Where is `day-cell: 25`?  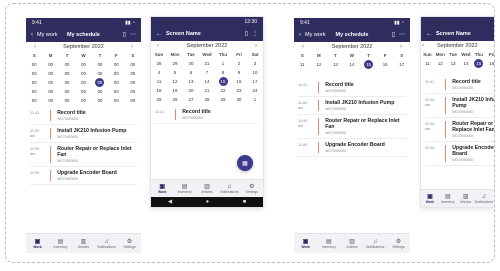
day-cell: 25 is located at coordinates (159, 99).